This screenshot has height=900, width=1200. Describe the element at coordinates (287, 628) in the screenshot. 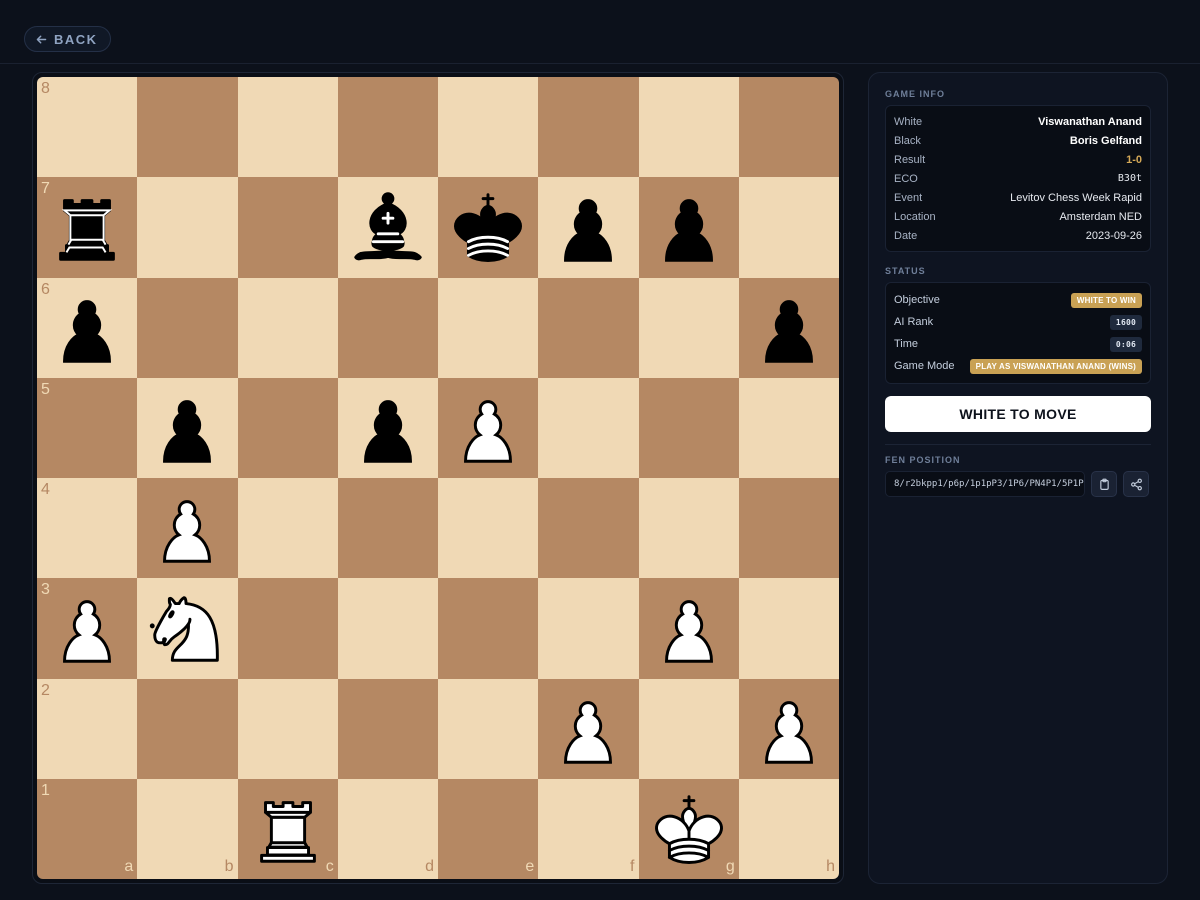

I see `square-c3` at that location.